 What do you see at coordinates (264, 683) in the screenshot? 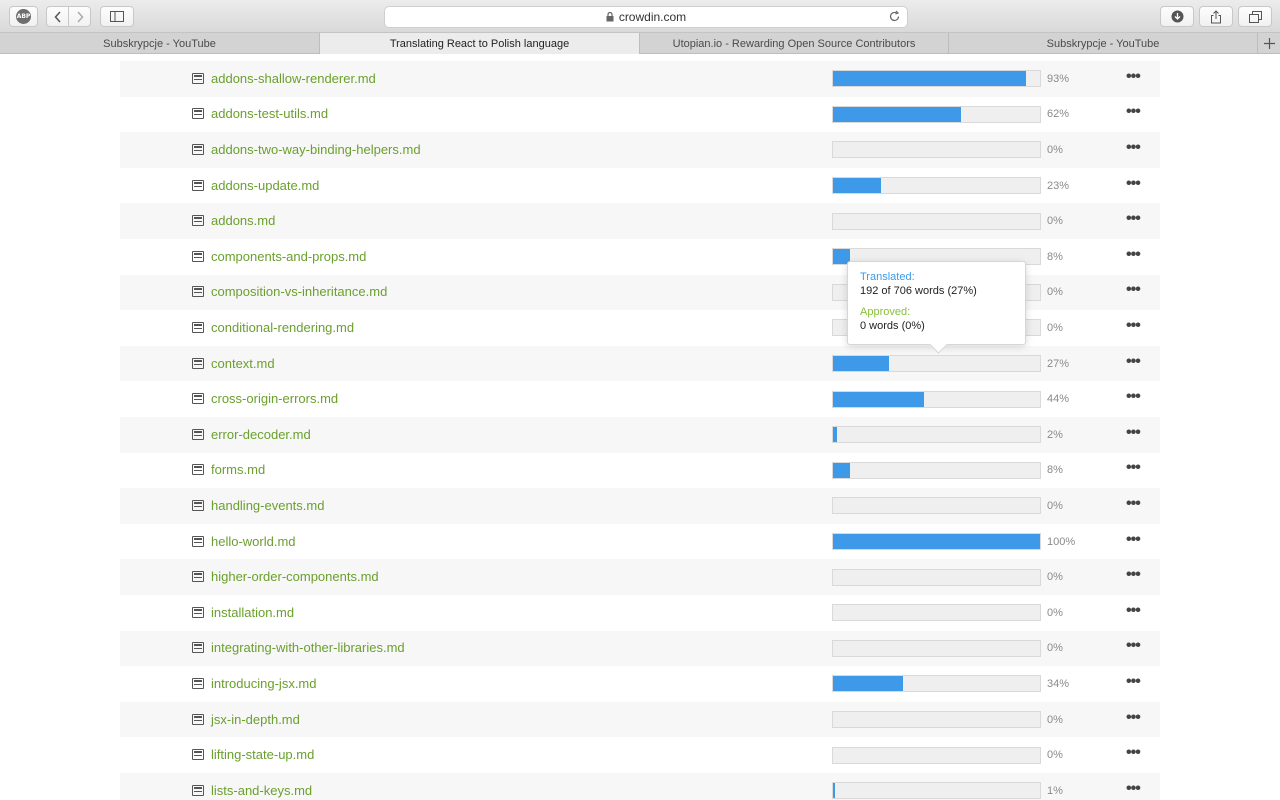
I see `file-link: introducing-jsx.md` at bounding box center [264, 683].